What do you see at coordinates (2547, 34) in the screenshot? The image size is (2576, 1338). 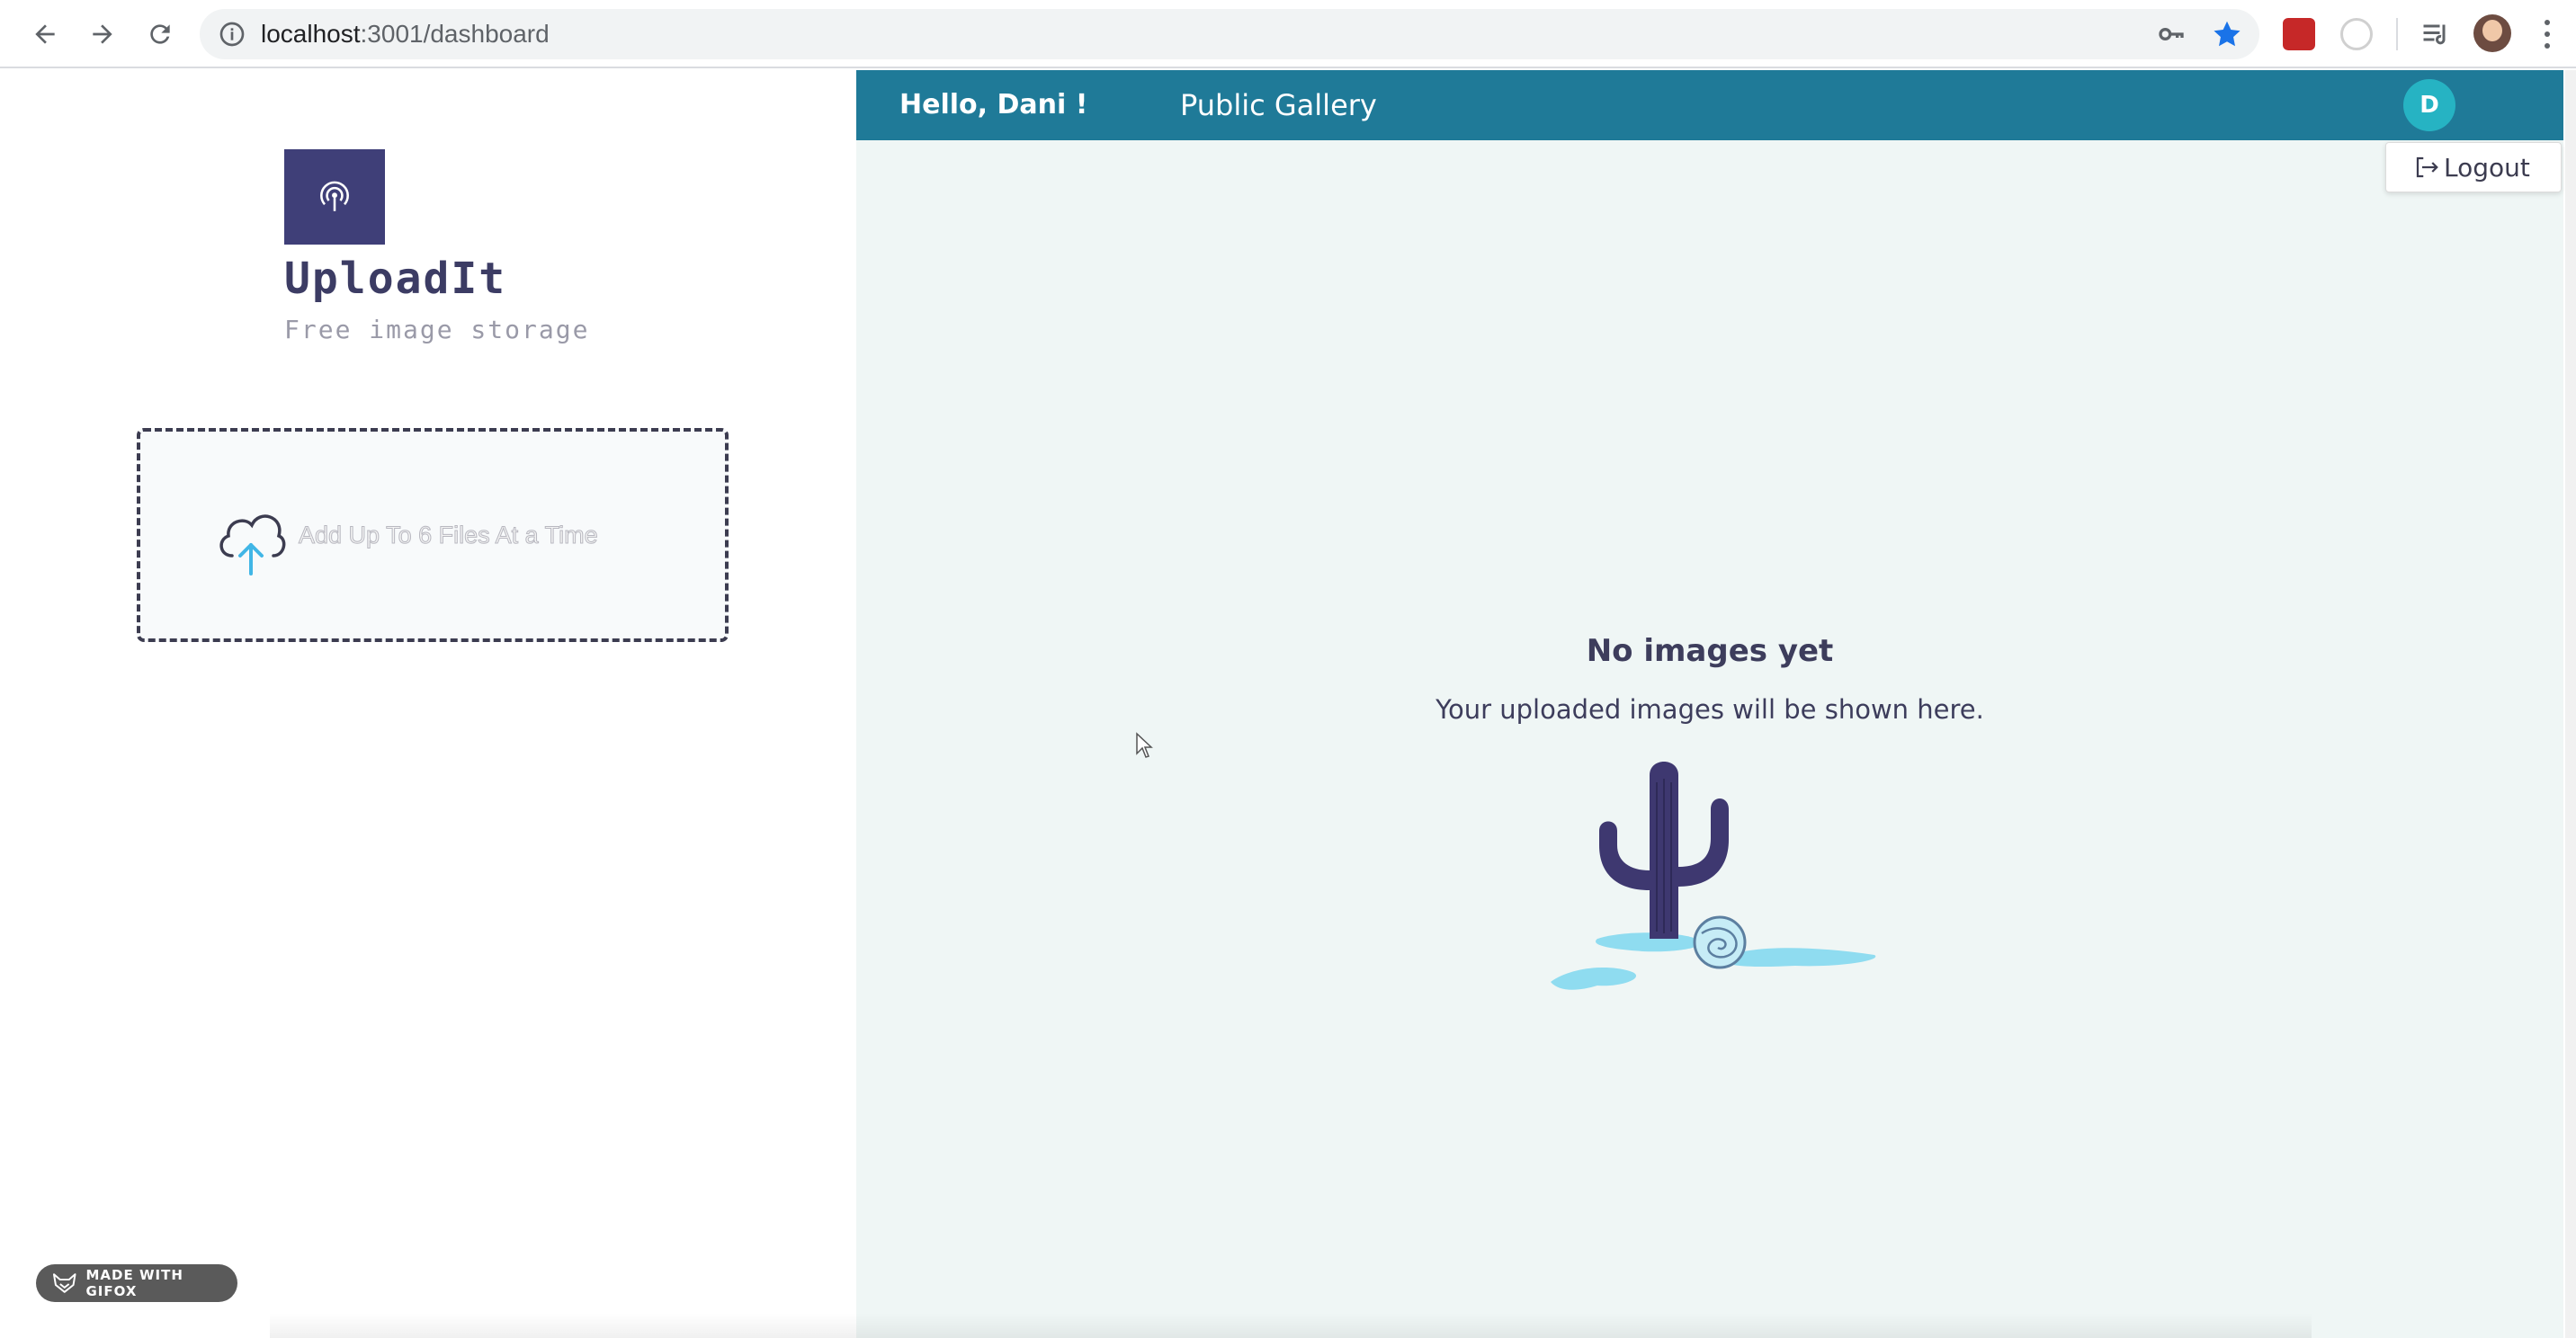 I see `menu-icon` at bounding box center [2547, 34].